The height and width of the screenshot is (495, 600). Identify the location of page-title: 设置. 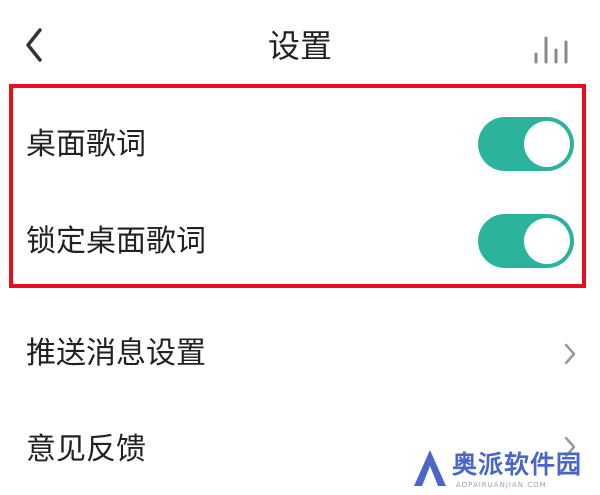
(299, 46).